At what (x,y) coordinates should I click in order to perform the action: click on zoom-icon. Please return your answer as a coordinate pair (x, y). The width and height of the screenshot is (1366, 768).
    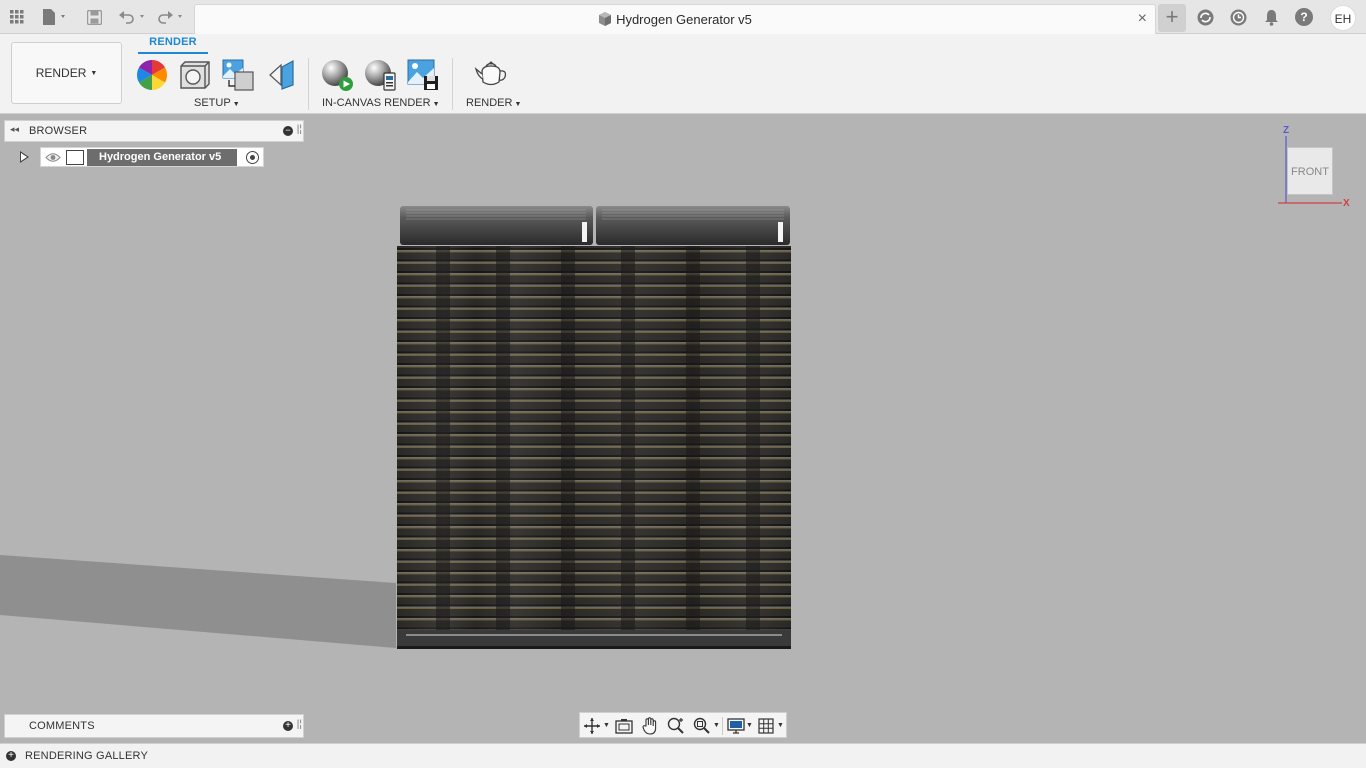
    Looking at the image, I should click on (676, 726).